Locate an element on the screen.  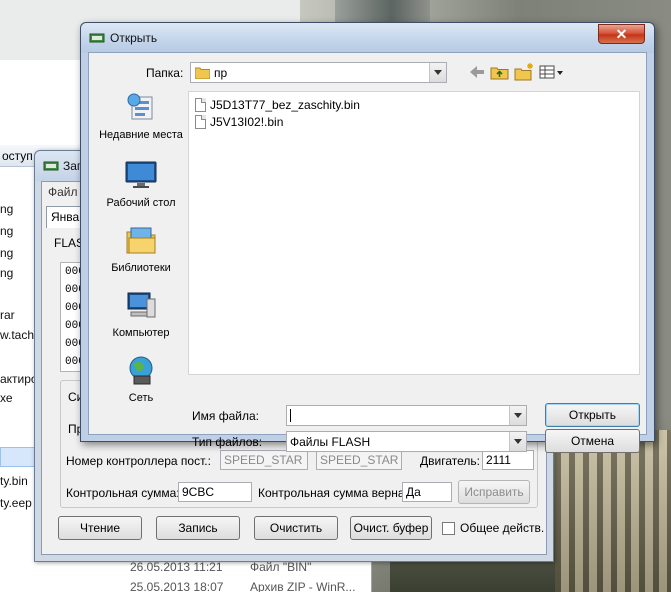
dialog-titlebar: Открыть ✕ is located at coordinates (367, 38).